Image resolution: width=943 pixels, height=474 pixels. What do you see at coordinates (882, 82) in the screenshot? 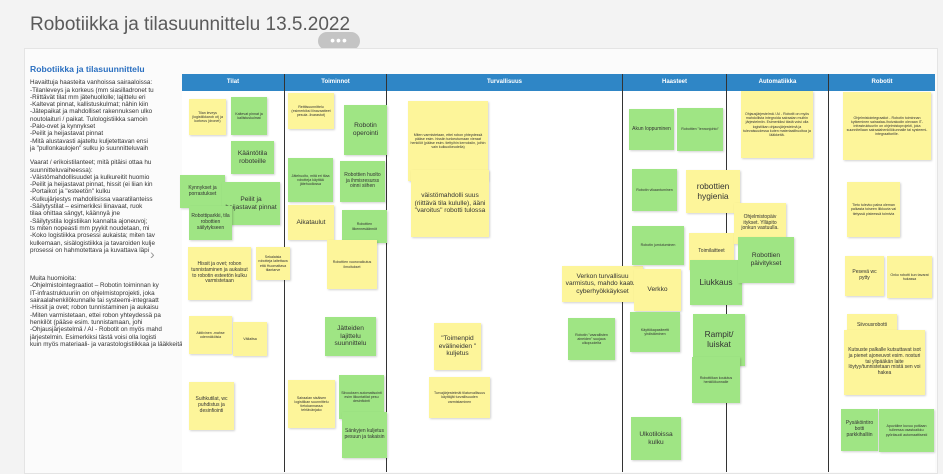
I see `column-header: Robotit` at bounding box center [882, 82].